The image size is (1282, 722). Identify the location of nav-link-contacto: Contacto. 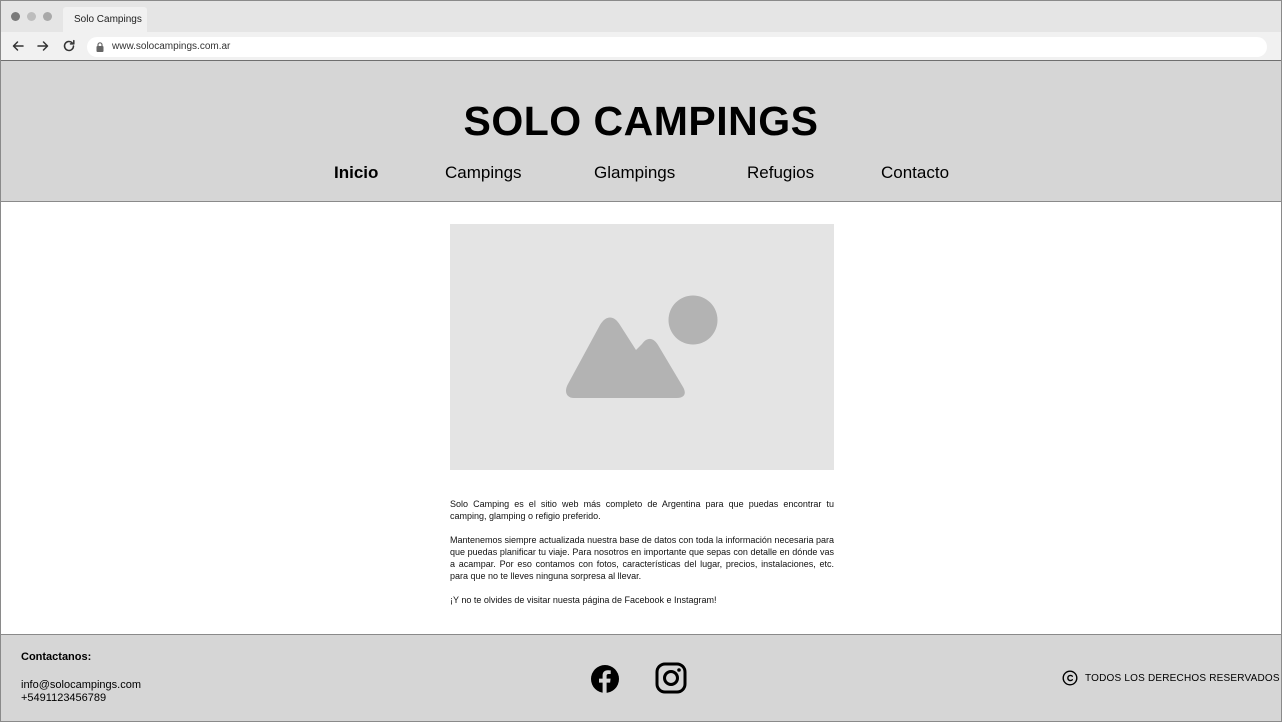
(915, 173).